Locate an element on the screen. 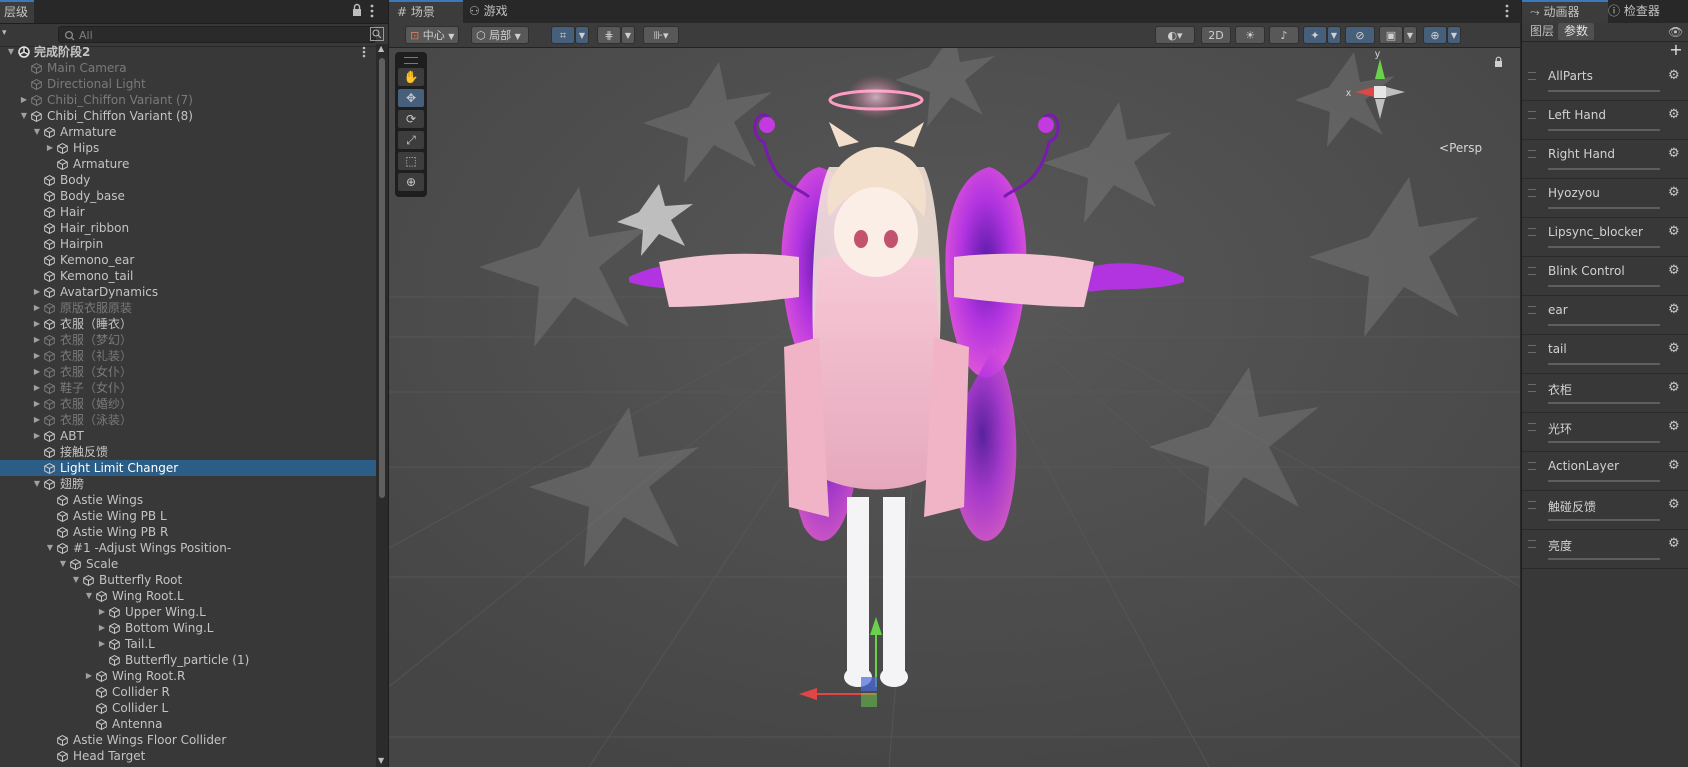  animator-parameter: 亮度 ⚙ is located at coordinates (1606, 549).